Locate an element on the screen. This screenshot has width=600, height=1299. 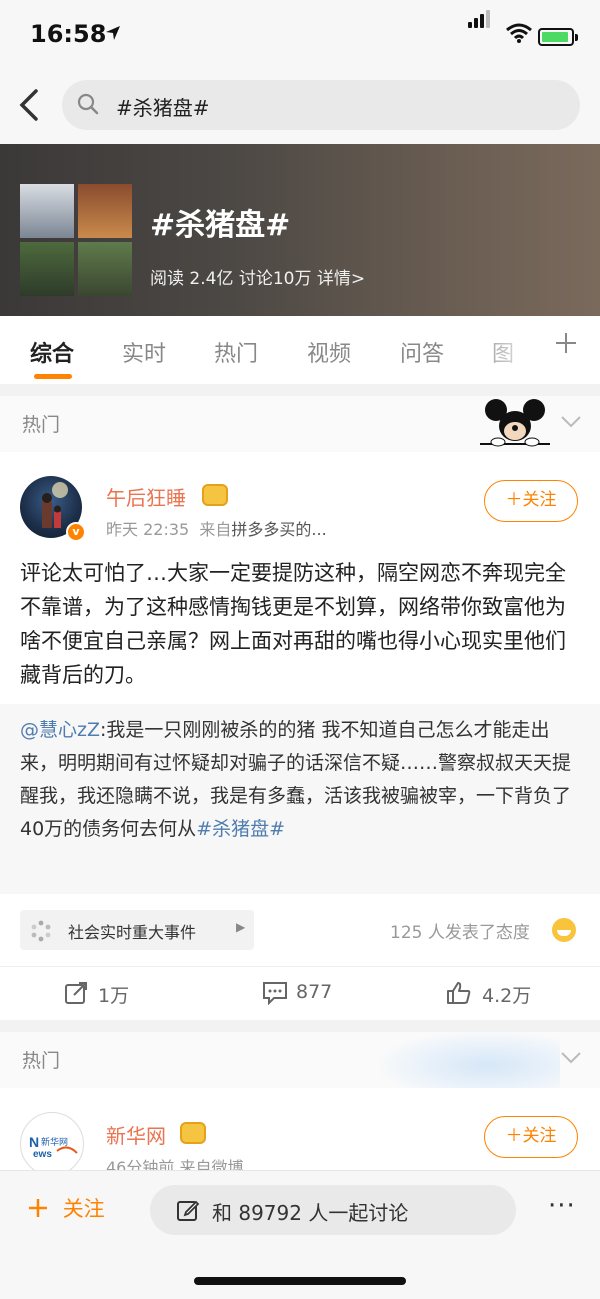
post-actions: 1万 877 4.2万 is located at coordinates (300, 993).